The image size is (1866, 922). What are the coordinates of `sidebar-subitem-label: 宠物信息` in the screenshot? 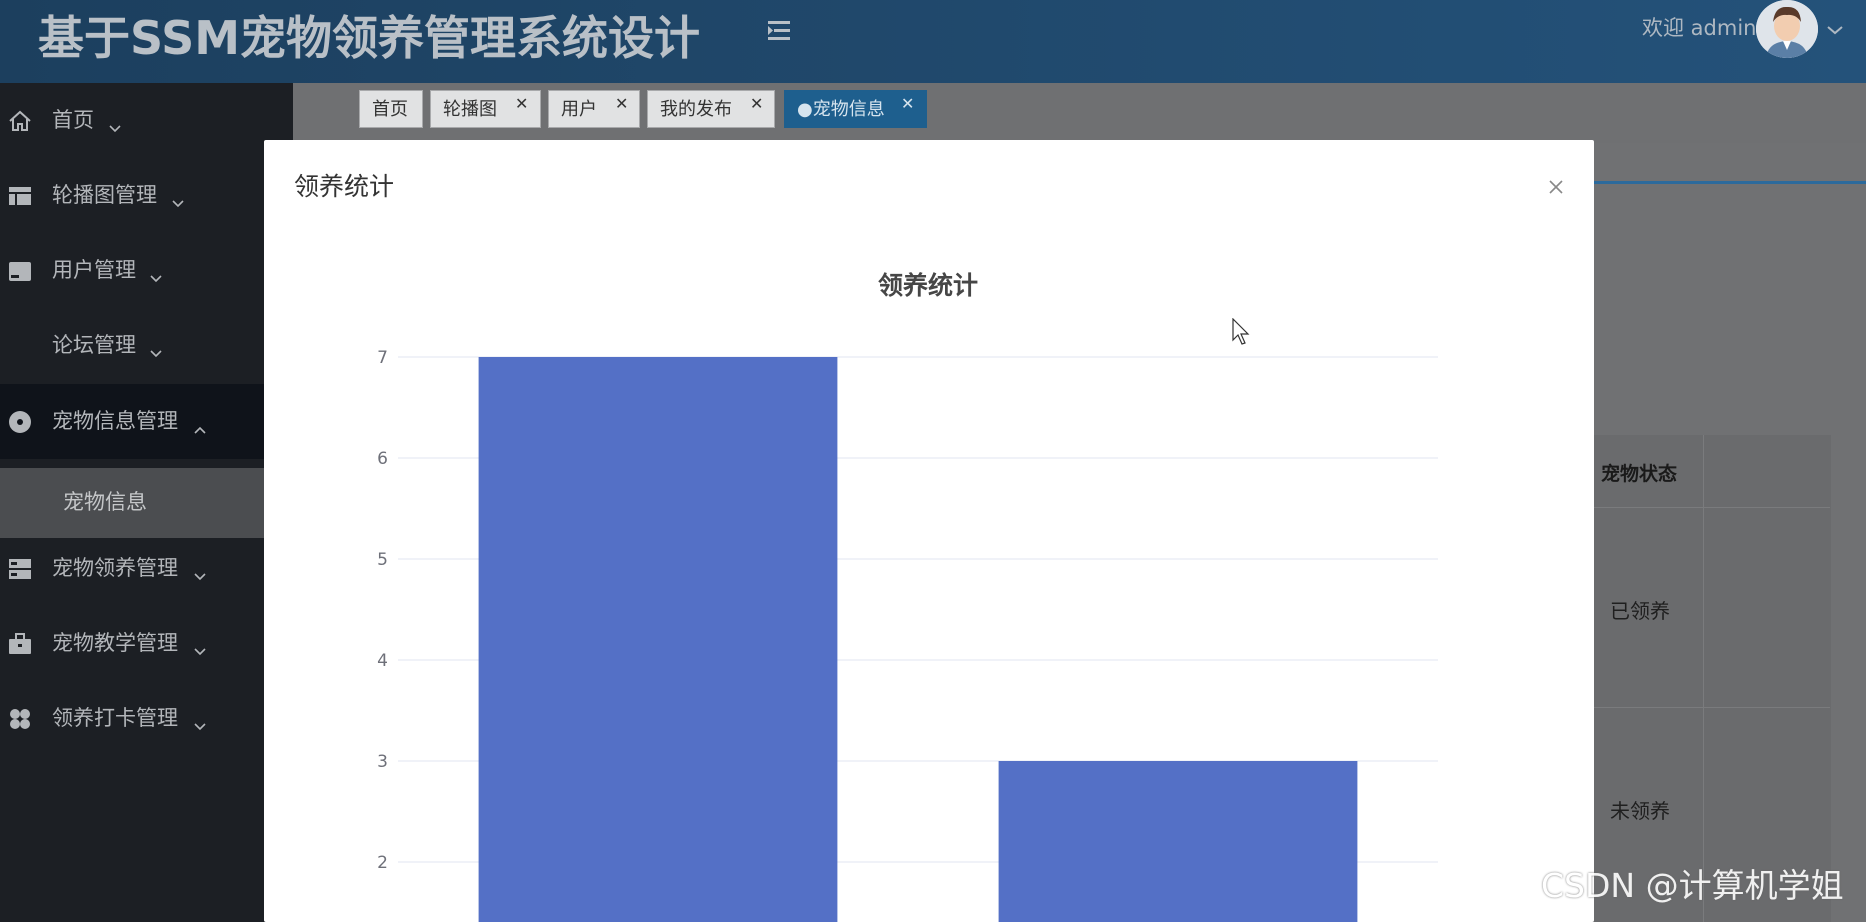 It's located at (105, 502).